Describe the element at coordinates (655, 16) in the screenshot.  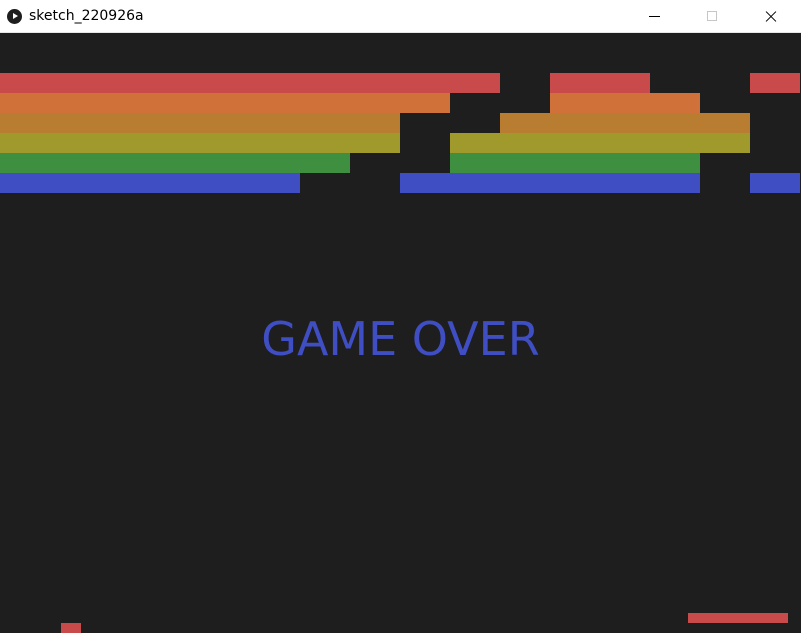
I see `minimize-button` at that location.